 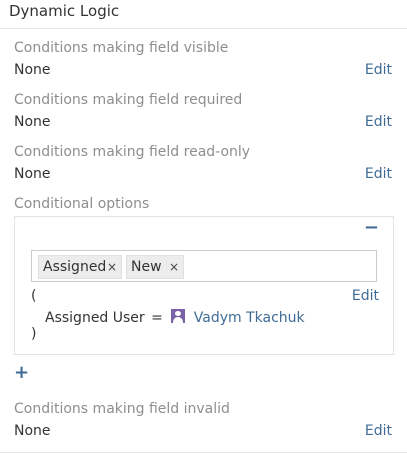 What do you see at coordinates (34, 296) in the screenshot?
I see `open-paren: (` at bounding box center [34, 296].